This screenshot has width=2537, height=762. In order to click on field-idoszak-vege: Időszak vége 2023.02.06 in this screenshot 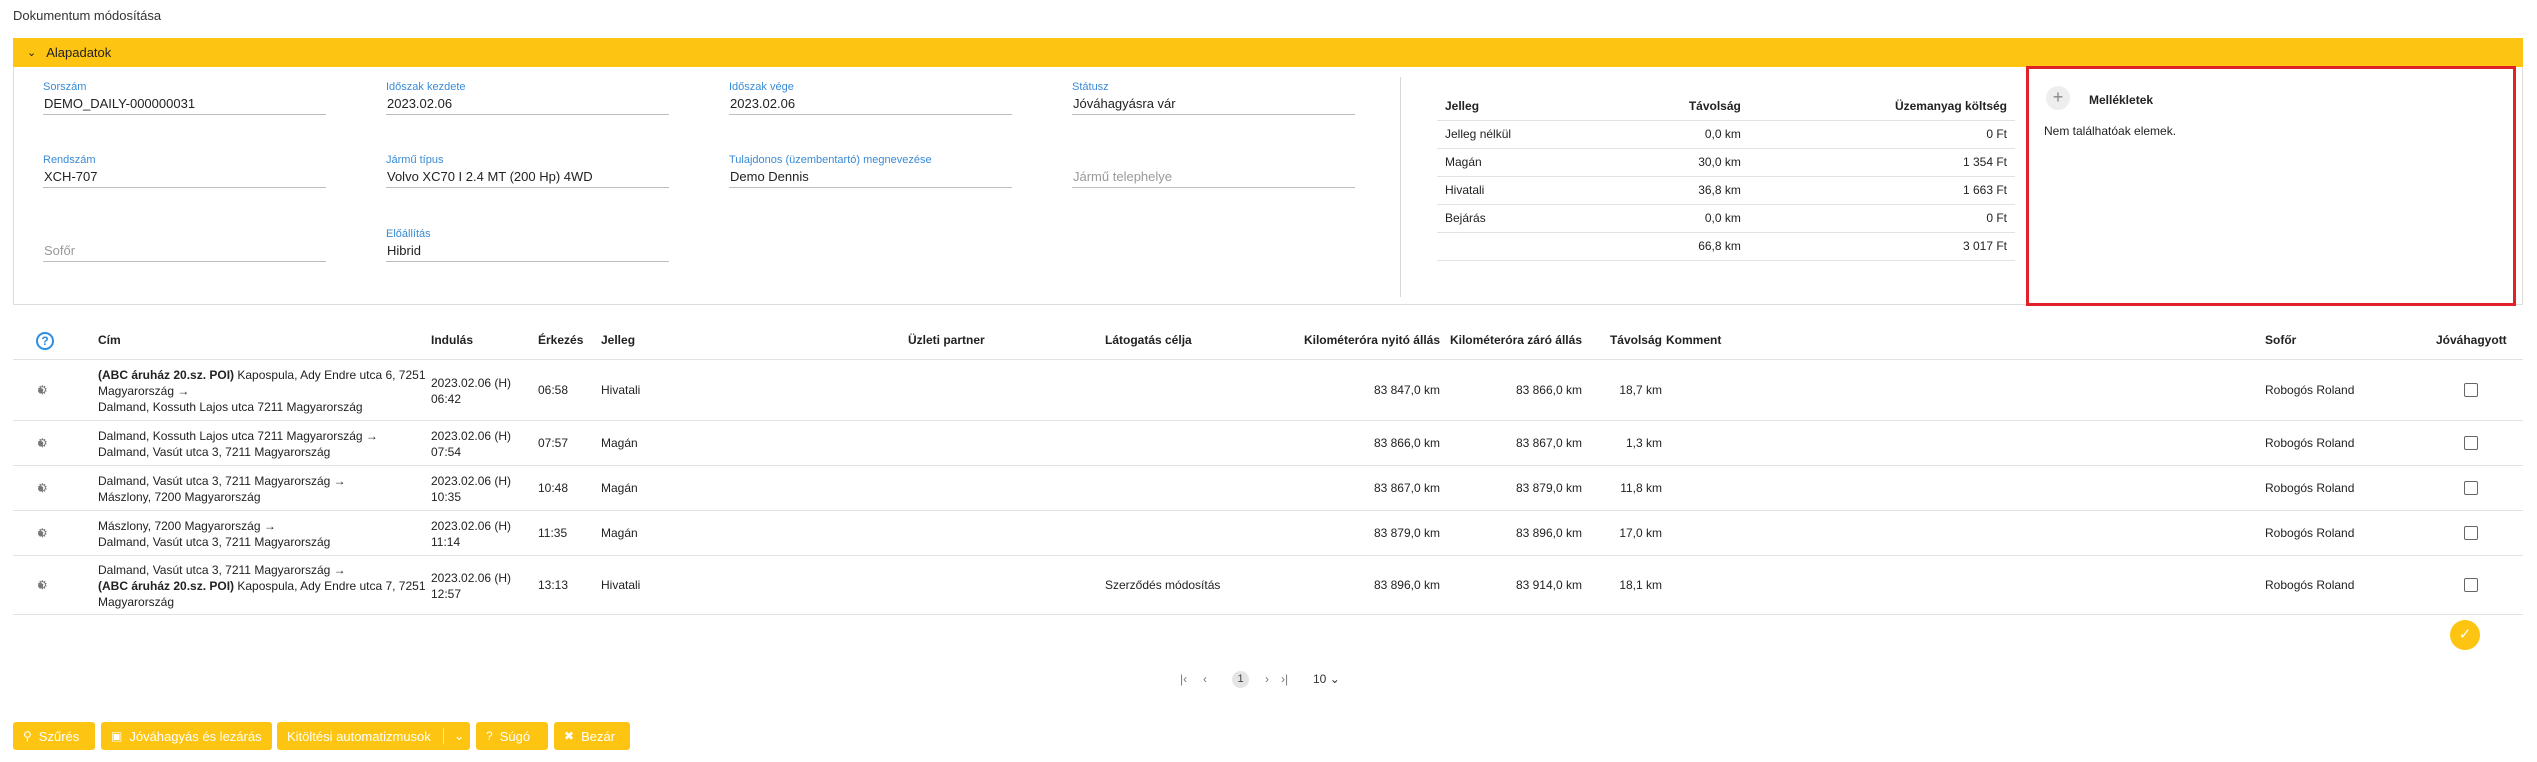, I will do `click(870, 98)`.